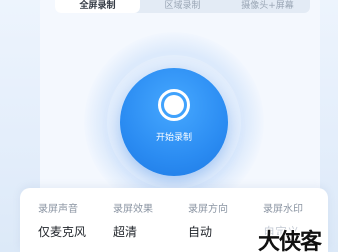  I want to click on setting-quality-label: 录屏效果, so click(133, 209).